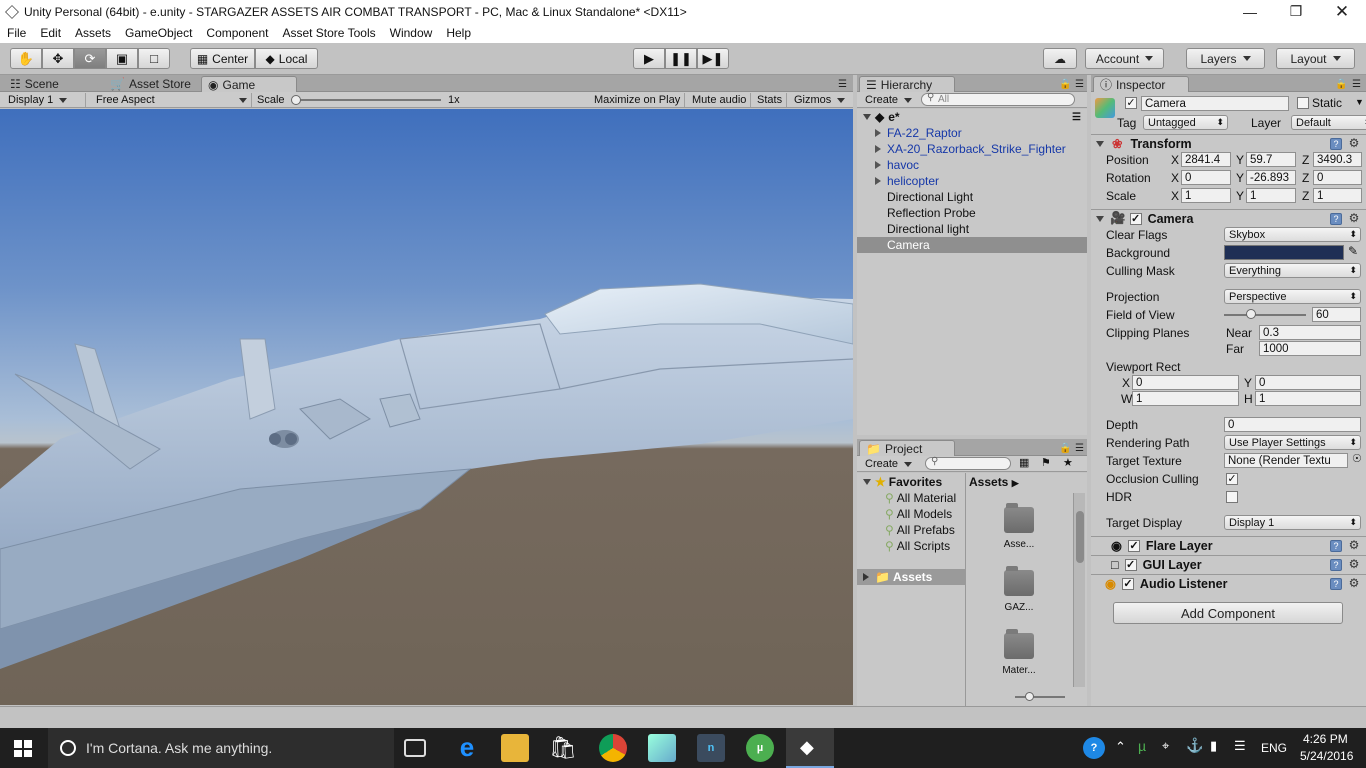  I want to click on transform-header: ❀ Transform ? ⚙, so click(1228, 143).